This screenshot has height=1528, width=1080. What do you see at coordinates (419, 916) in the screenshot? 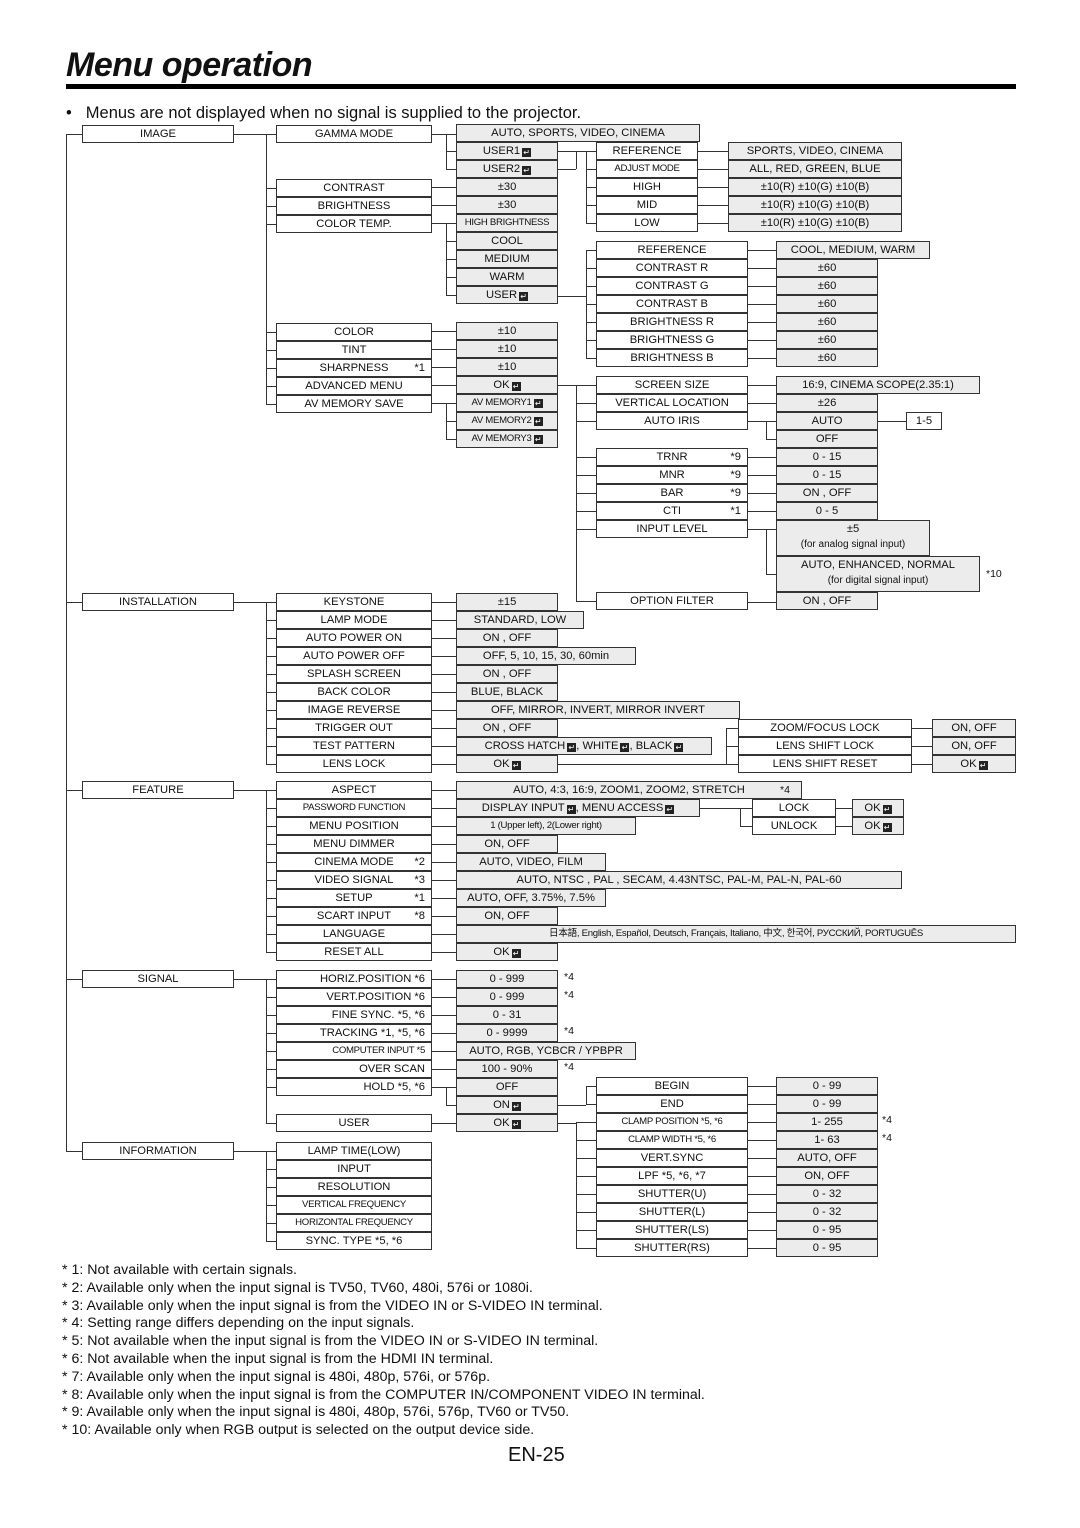
I see `footnote-ref: *8` at bounding box center [419, 916].